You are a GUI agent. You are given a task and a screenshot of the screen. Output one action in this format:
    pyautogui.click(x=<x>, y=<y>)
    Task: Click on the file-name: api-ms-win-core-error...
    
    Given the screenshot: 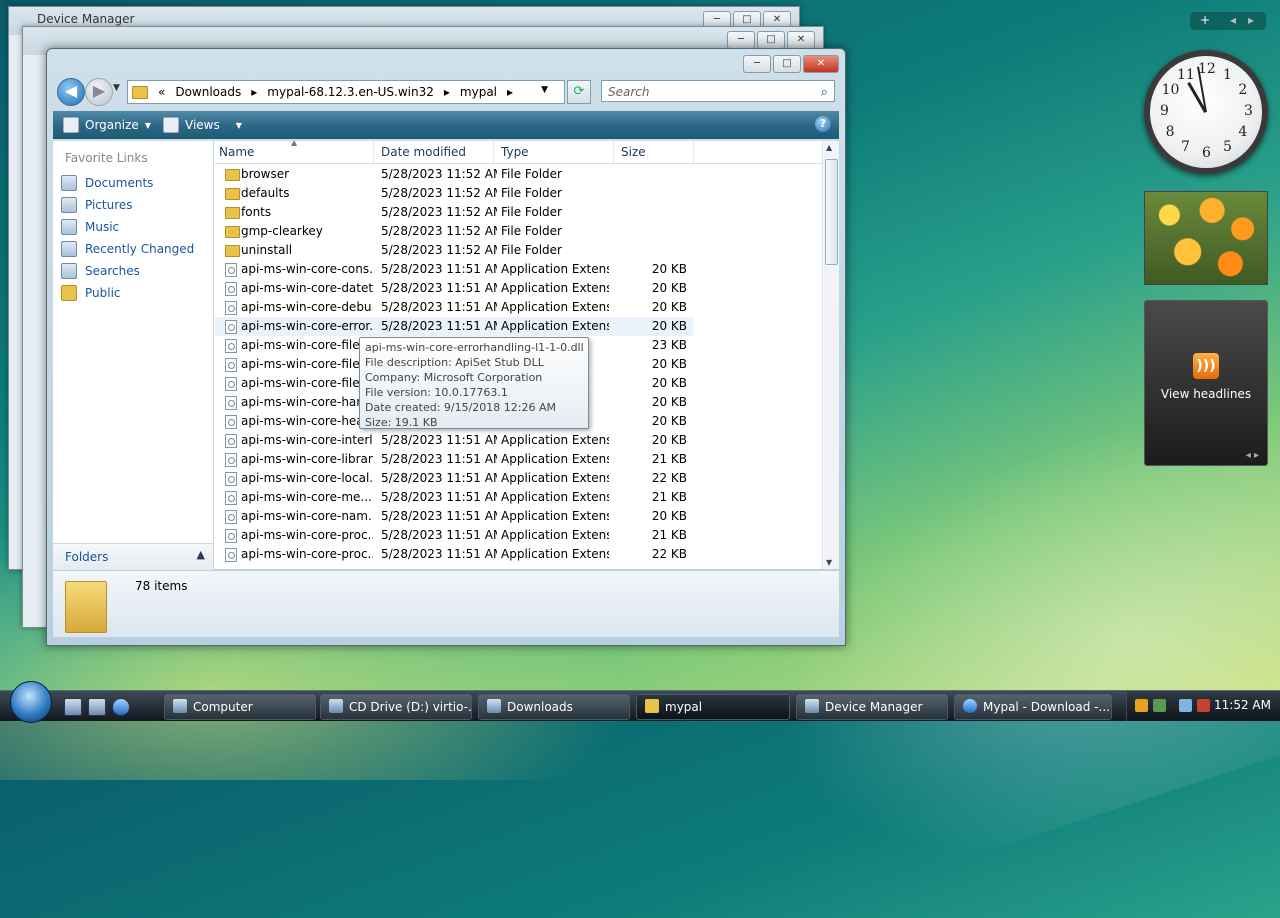 What is the action you would take?
    pyautogui.click(x=307, y=326)
    